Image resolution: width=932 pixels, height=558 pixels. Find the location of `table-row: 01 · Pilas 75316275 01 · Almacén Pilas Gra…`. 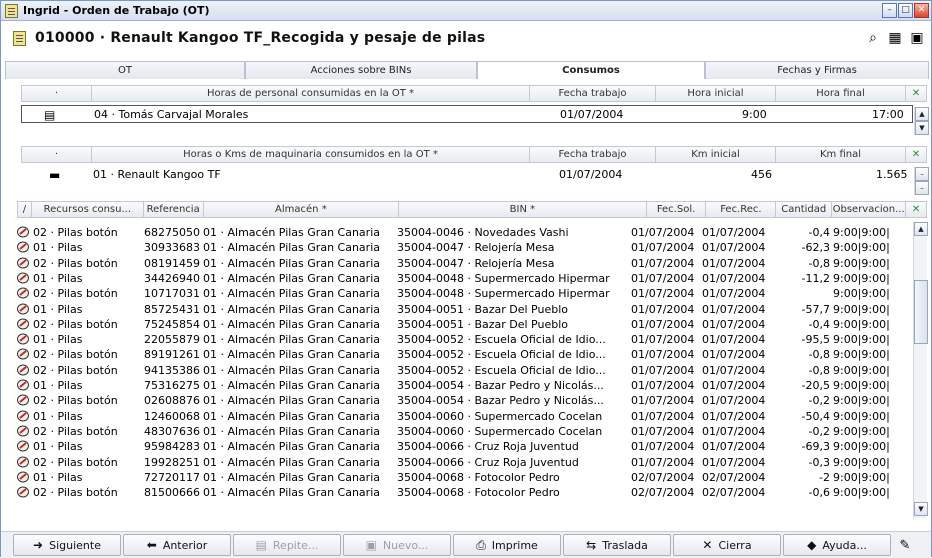

table-row: 01 · Pilas 75316275 01 · Almacén Pilas Gra… is located at coordinates (466, 385).